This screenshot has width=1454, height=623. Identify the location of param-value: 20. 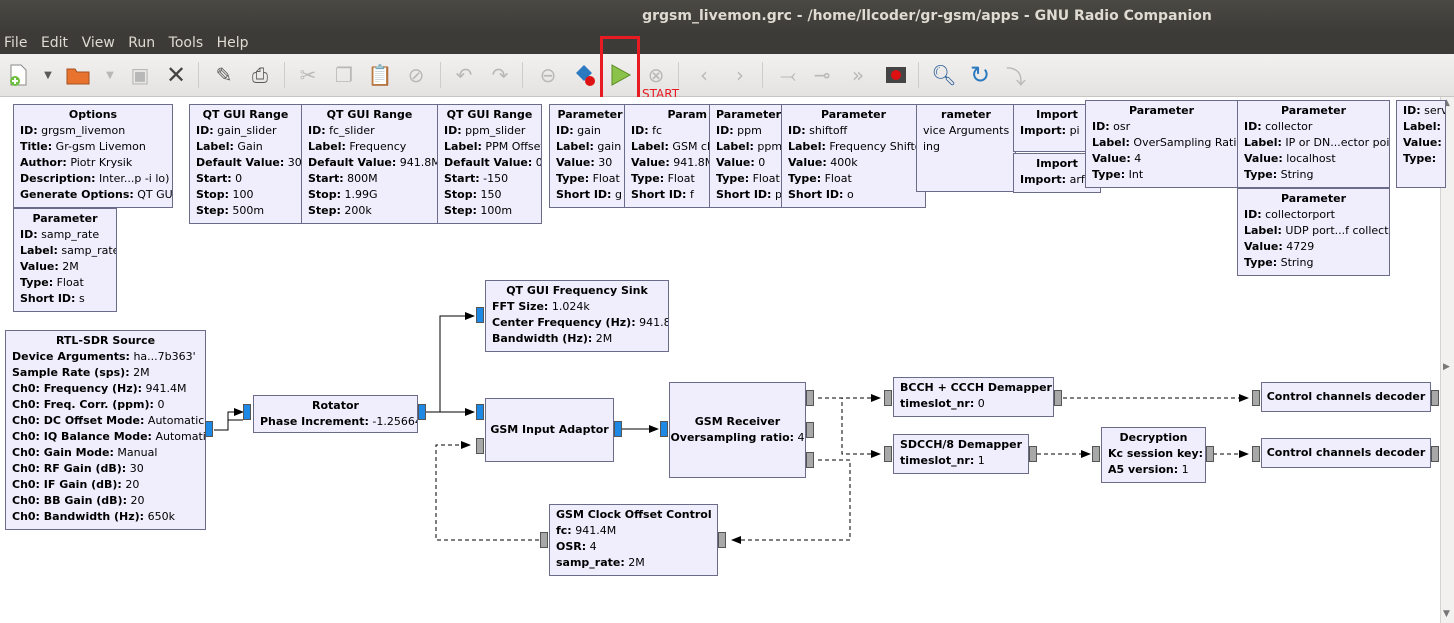
(135, 500).